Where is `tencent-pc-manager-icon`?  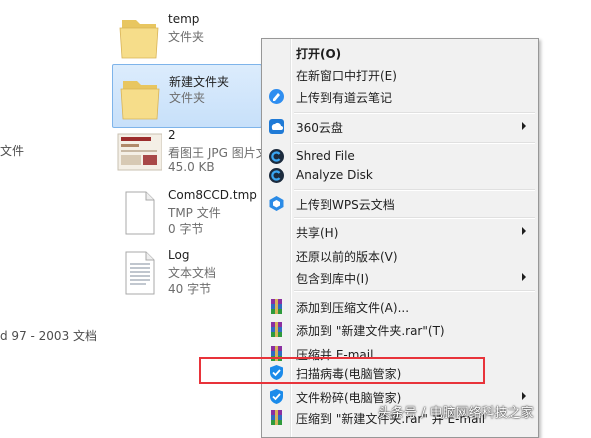 tencent-pc-manager-icon is located at coordinates (276, 396).